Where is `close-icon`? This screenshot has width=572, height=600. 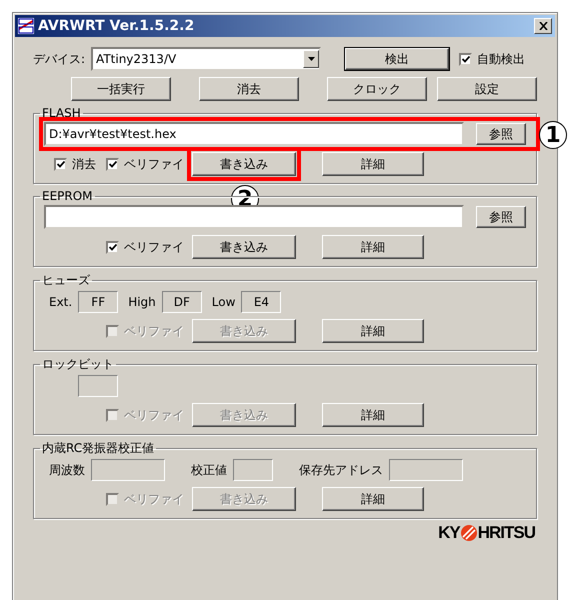
close-icon is located at coordinates (543, 26).